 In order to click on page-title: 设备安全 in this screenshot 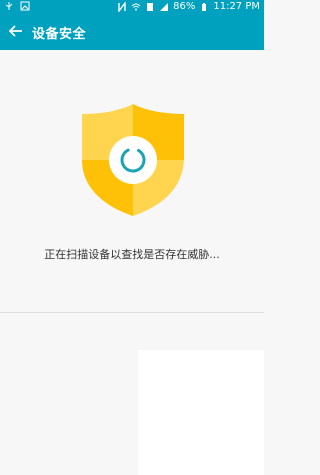, I will do `click(59, 34)`.